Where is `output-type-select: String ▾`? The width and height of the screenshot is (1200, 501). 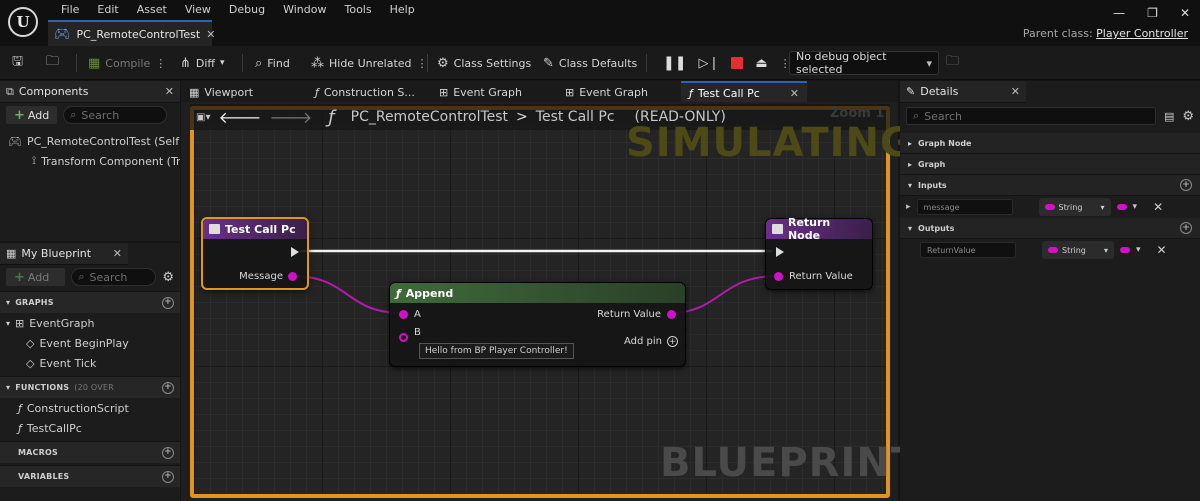
output-type-select: String ▾ is located at coordinates (1078, 250).